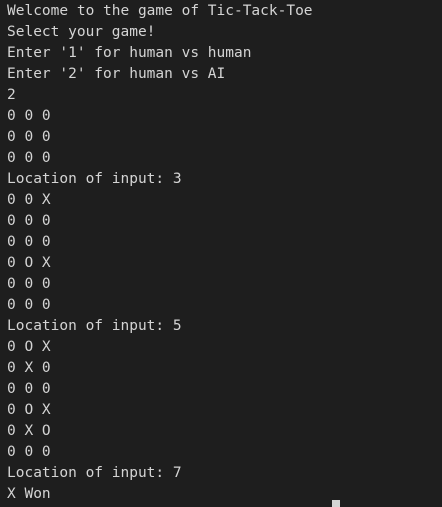 This screenshot has width=442, height=507. Describe the element at coordinates (116, 74) in the screenshot. I see `terminal-line-option-2: Enter '2' for human vs AI` at that location.